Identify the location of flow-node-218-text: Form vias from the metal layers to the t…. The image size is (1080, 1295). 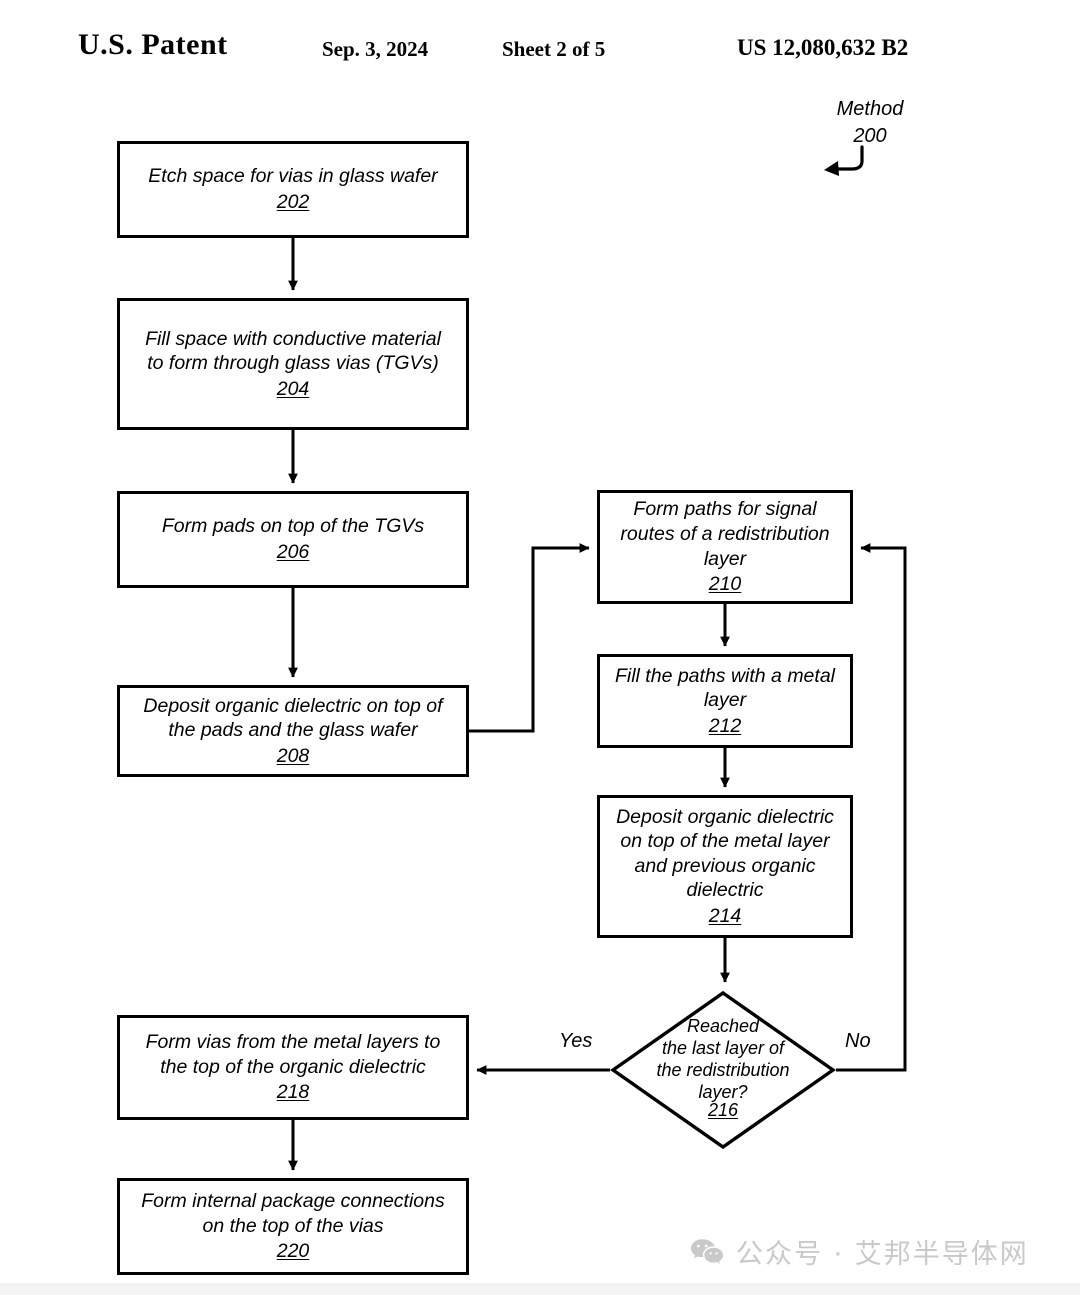
(293, 1054).